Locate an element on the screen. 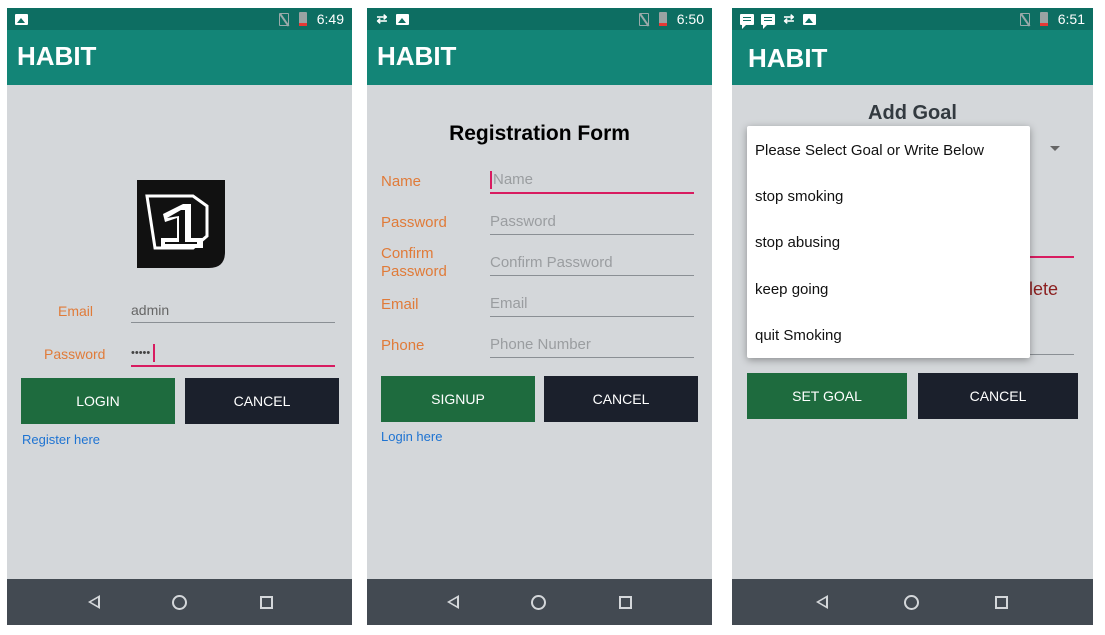 The width and height of the screenshot is (1105, 635). status-time: 6:51 is located at coordinates (1071, 19).